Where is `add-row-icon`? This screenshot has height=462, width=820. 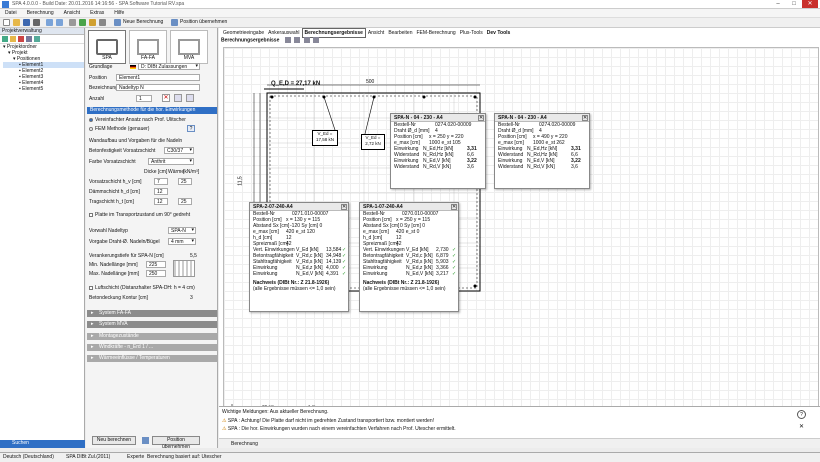 add-row-icon is located at coordinates (178, 98).